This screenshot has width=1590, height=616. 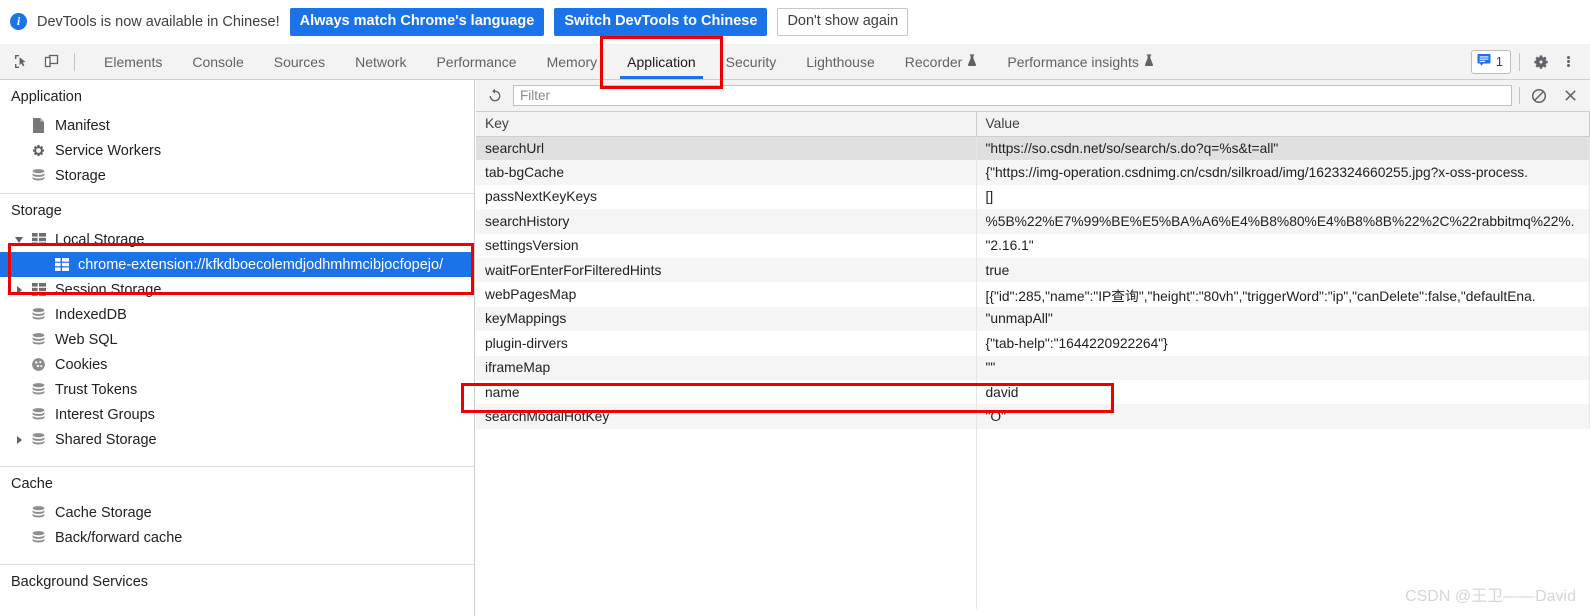 I want to click on cell-key: passNextKeyKeys, so click(x=726, y=197).